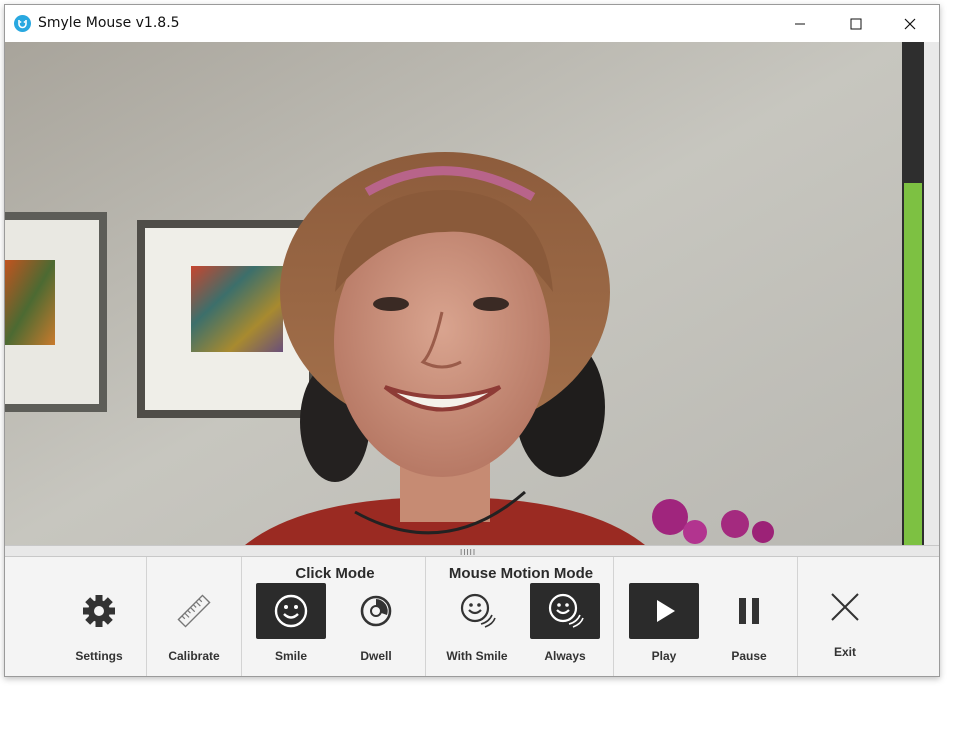 The height and width of the screenshot is (730, 978). I want to click on dwell-timer-icon, so click(376, 611).